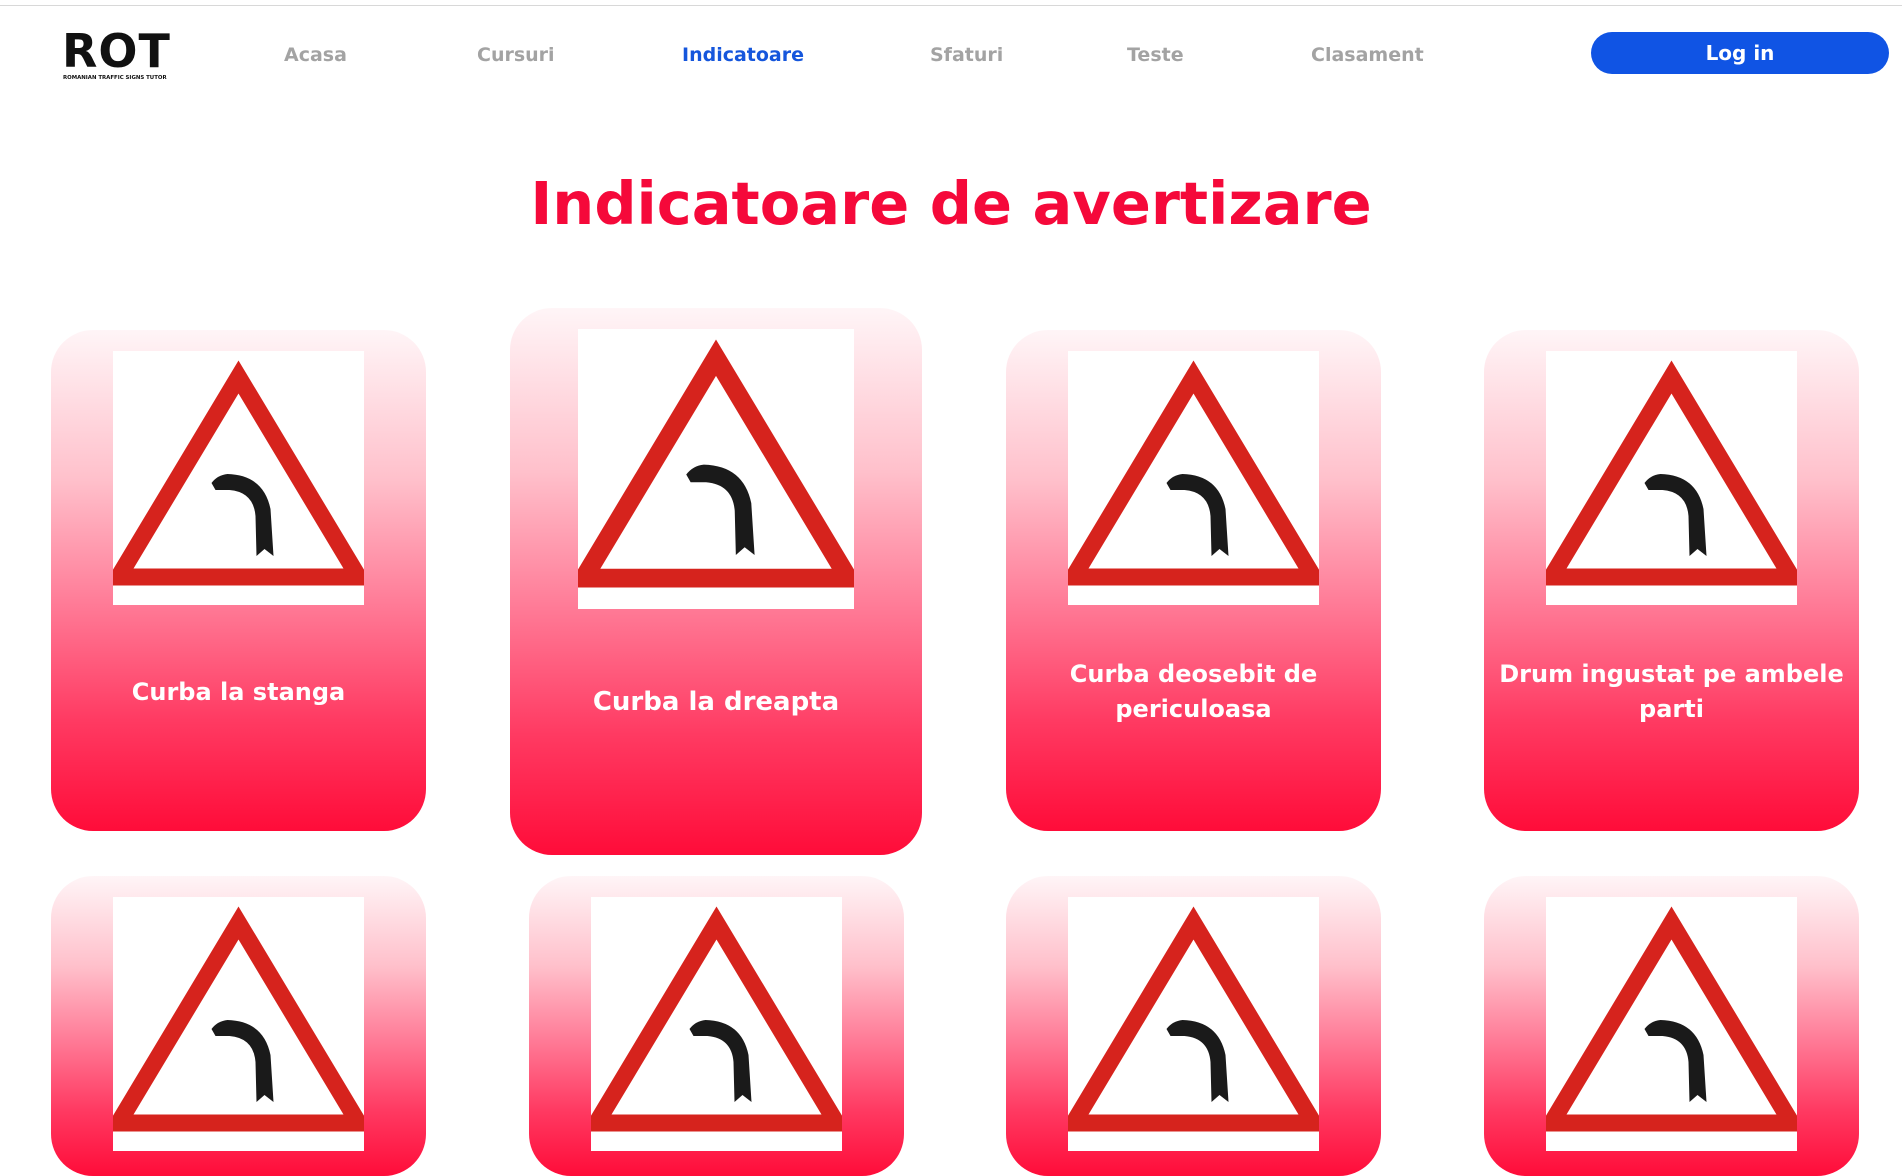  What do you see at coordinates (716, 702) in the screenshot?
I see `card-label: Curba la dreapta` at bounding box center [716, 702].